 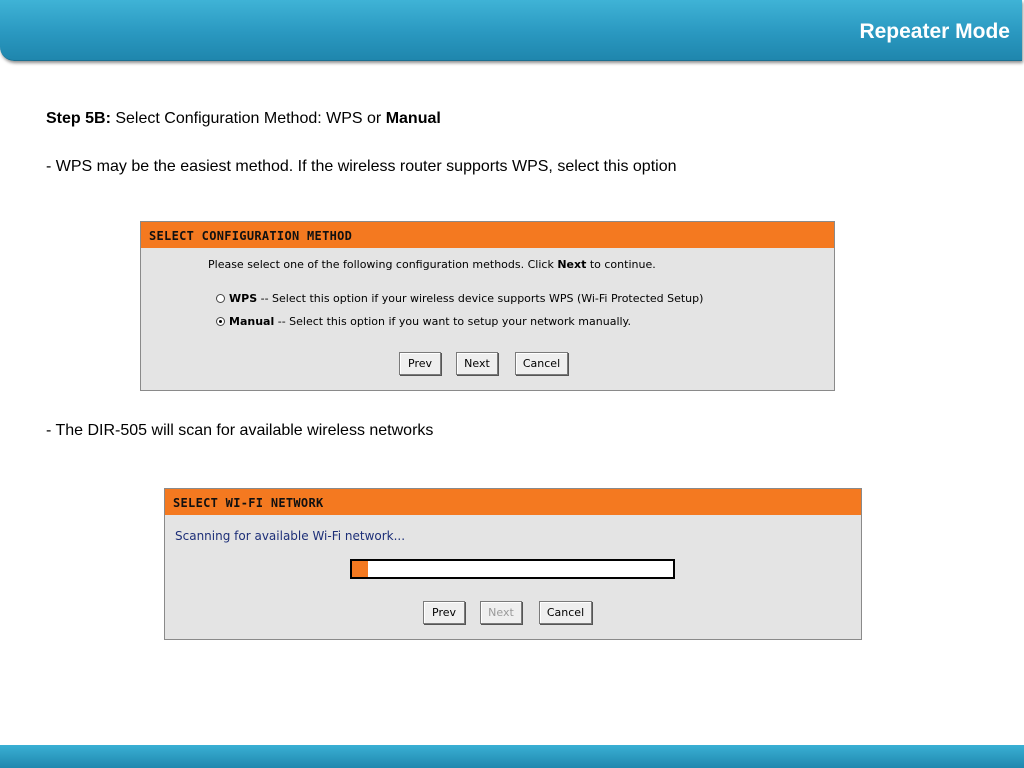 I want to click on slide-footer-bar, so click(x=512, y=756).